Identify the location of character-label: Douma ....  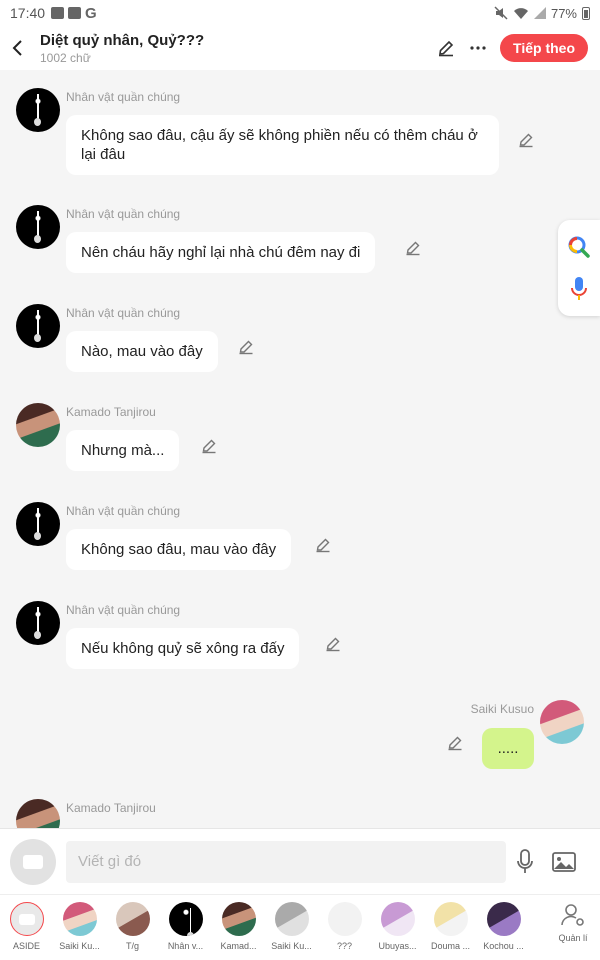
(450, 946).